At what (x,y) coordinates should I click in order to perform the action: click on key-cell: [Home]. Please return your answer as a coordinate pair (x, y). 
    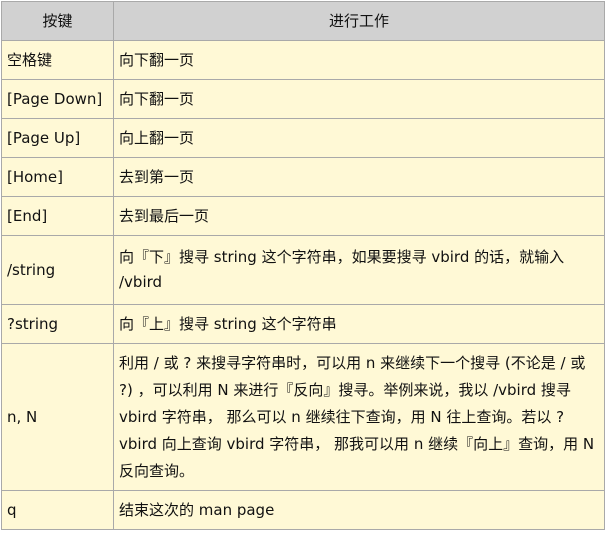
    Looking at the image, I should click on (57, 177).